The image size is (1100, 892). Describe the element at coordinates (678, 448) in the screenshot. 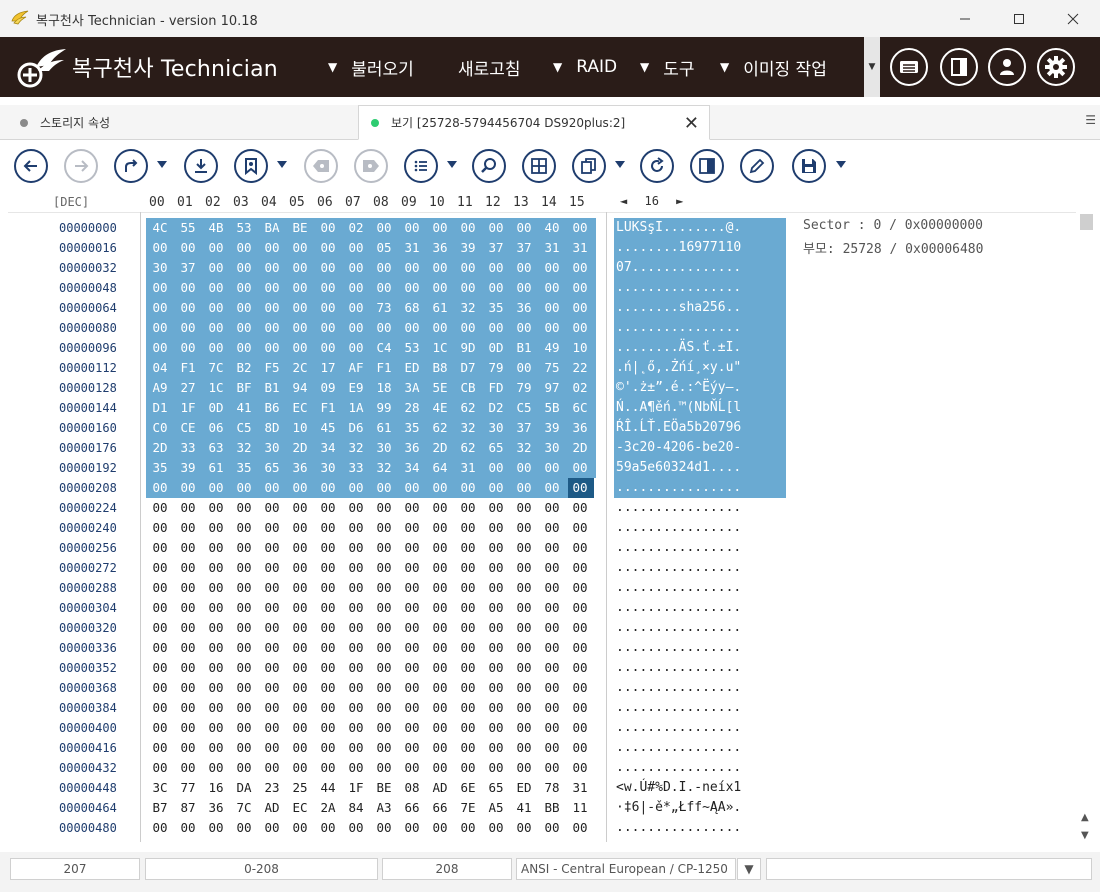

I see `ascii-row: -3c20-4206-be20-` at that location.